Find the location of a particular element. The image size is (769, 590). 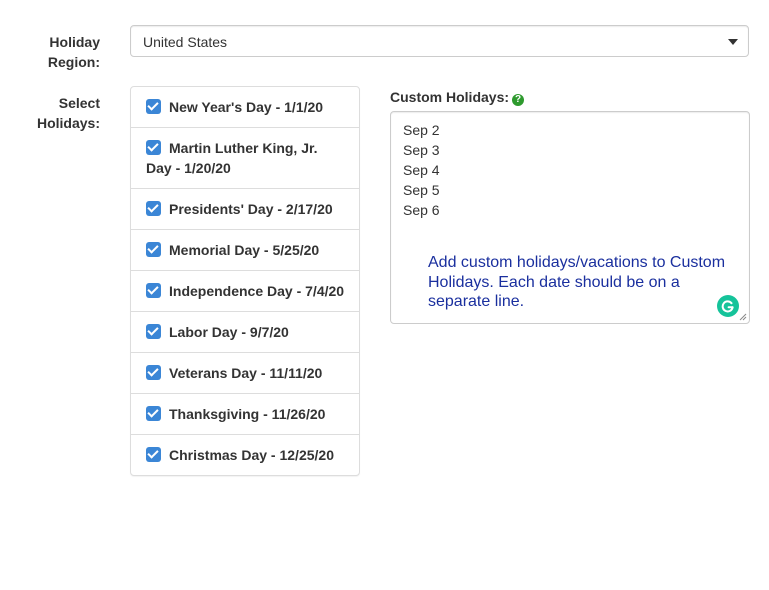

resize-handle-icon is located at coordinates (743, 317).